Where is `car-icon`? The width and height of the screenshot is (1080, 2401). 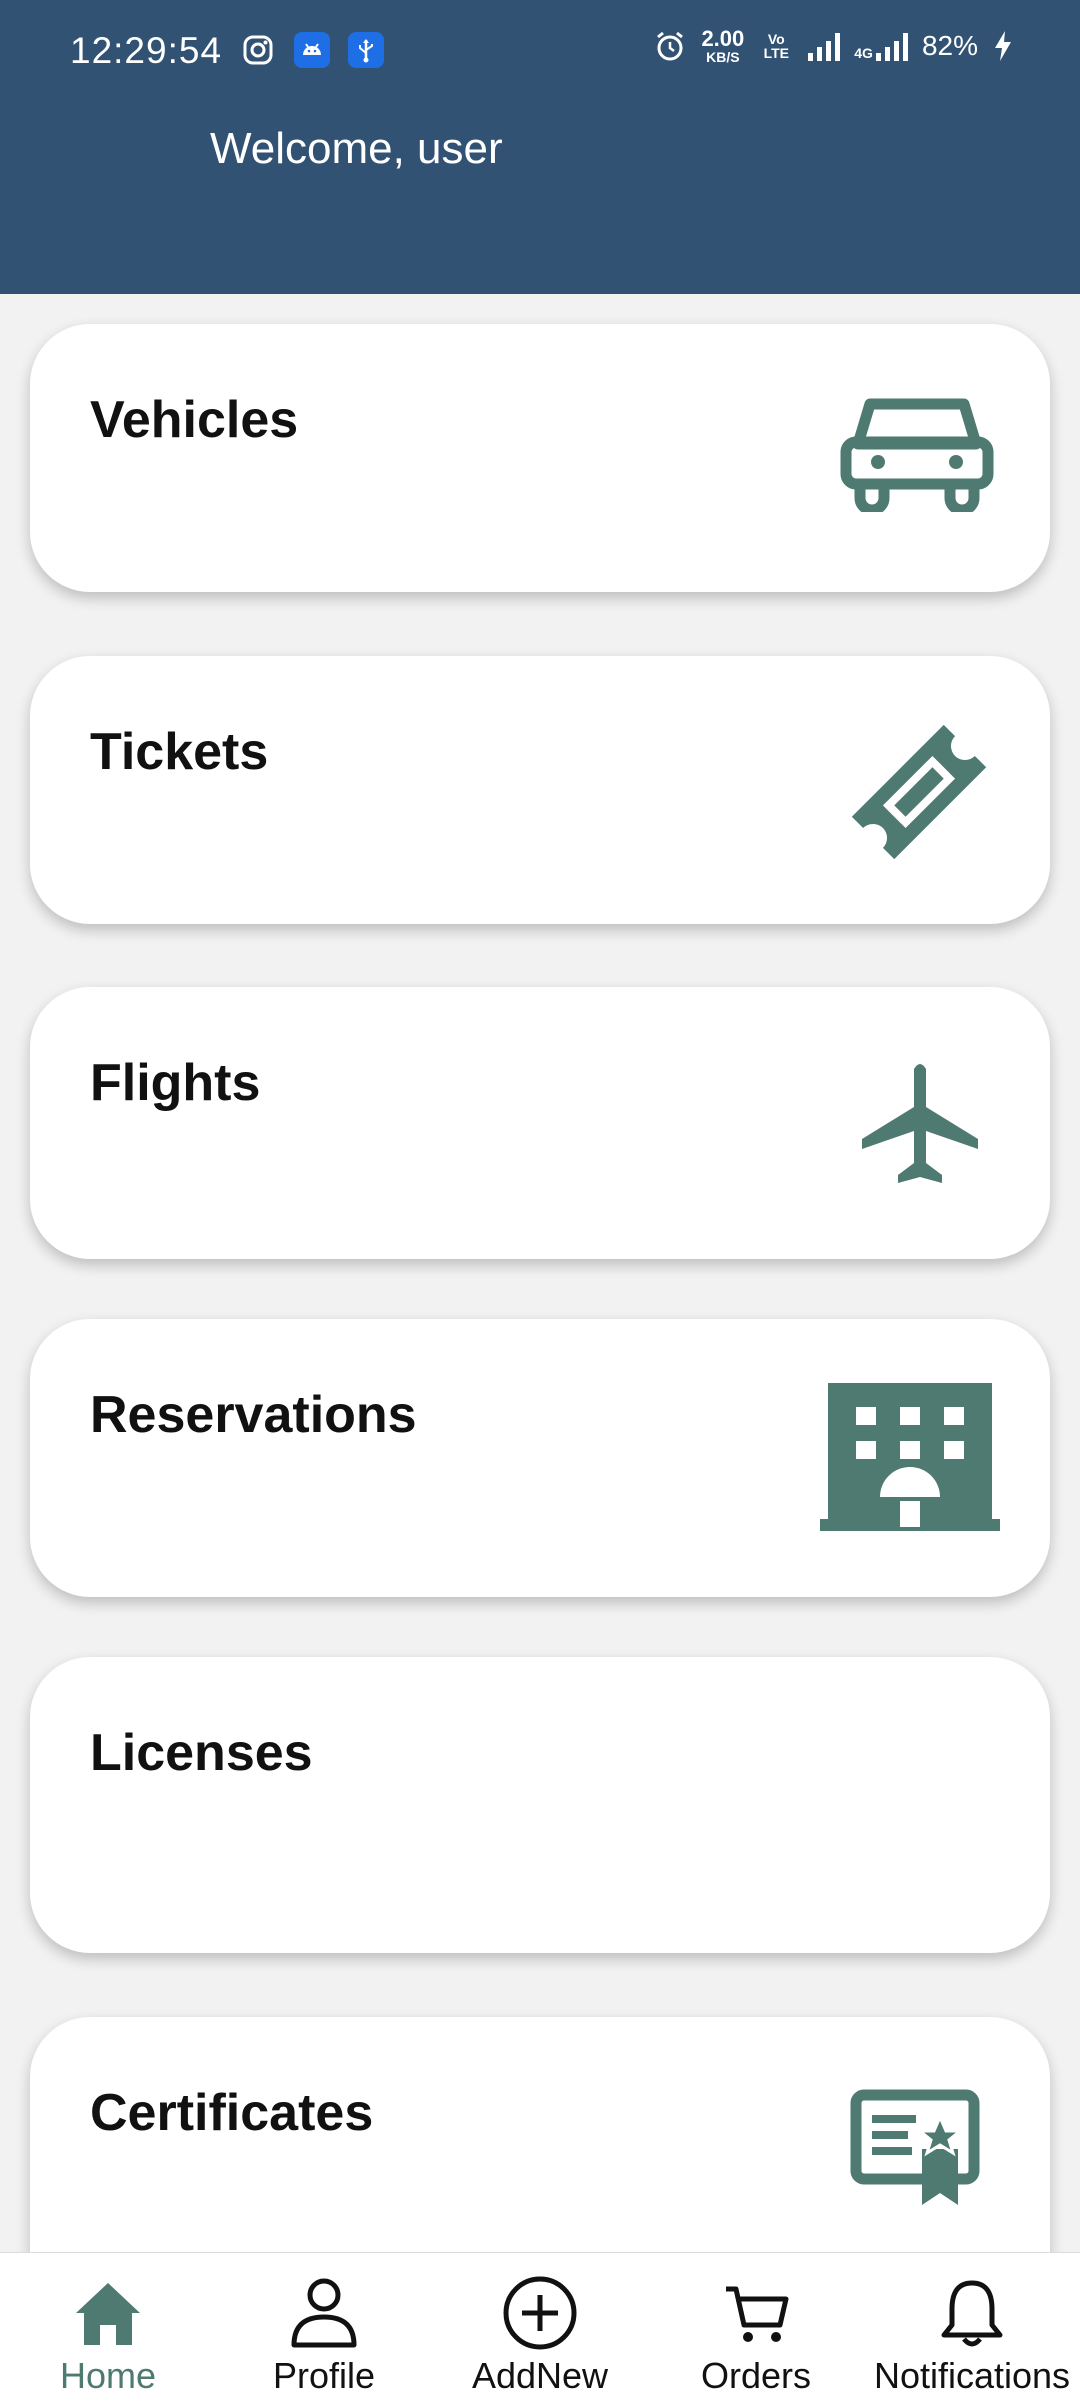
car-icon is located at coordinates (917, 455).